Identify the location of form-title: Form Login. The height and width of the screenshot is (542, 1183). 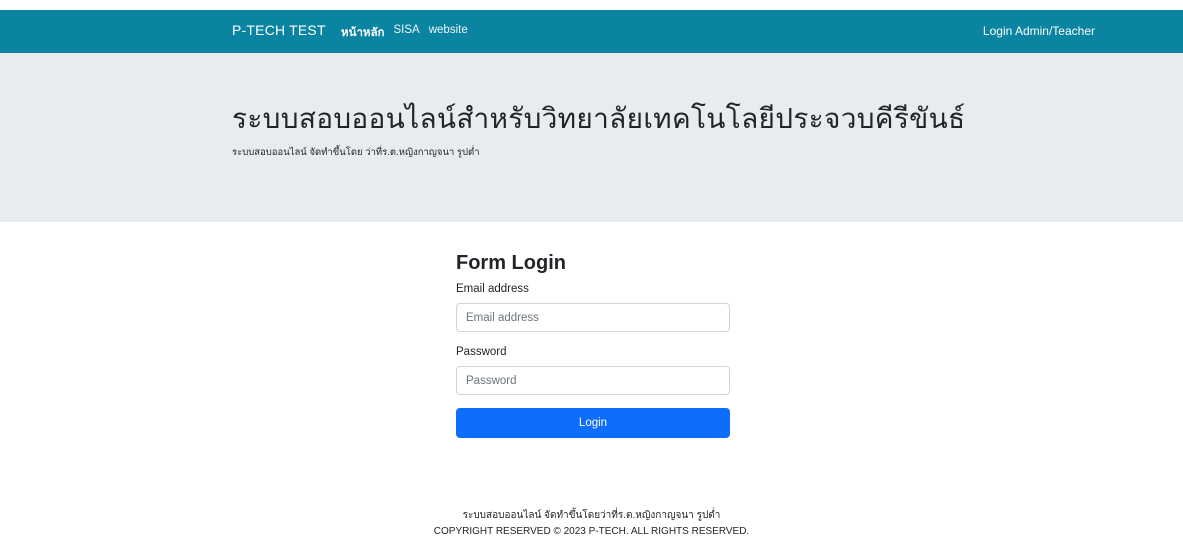
(511, 263).